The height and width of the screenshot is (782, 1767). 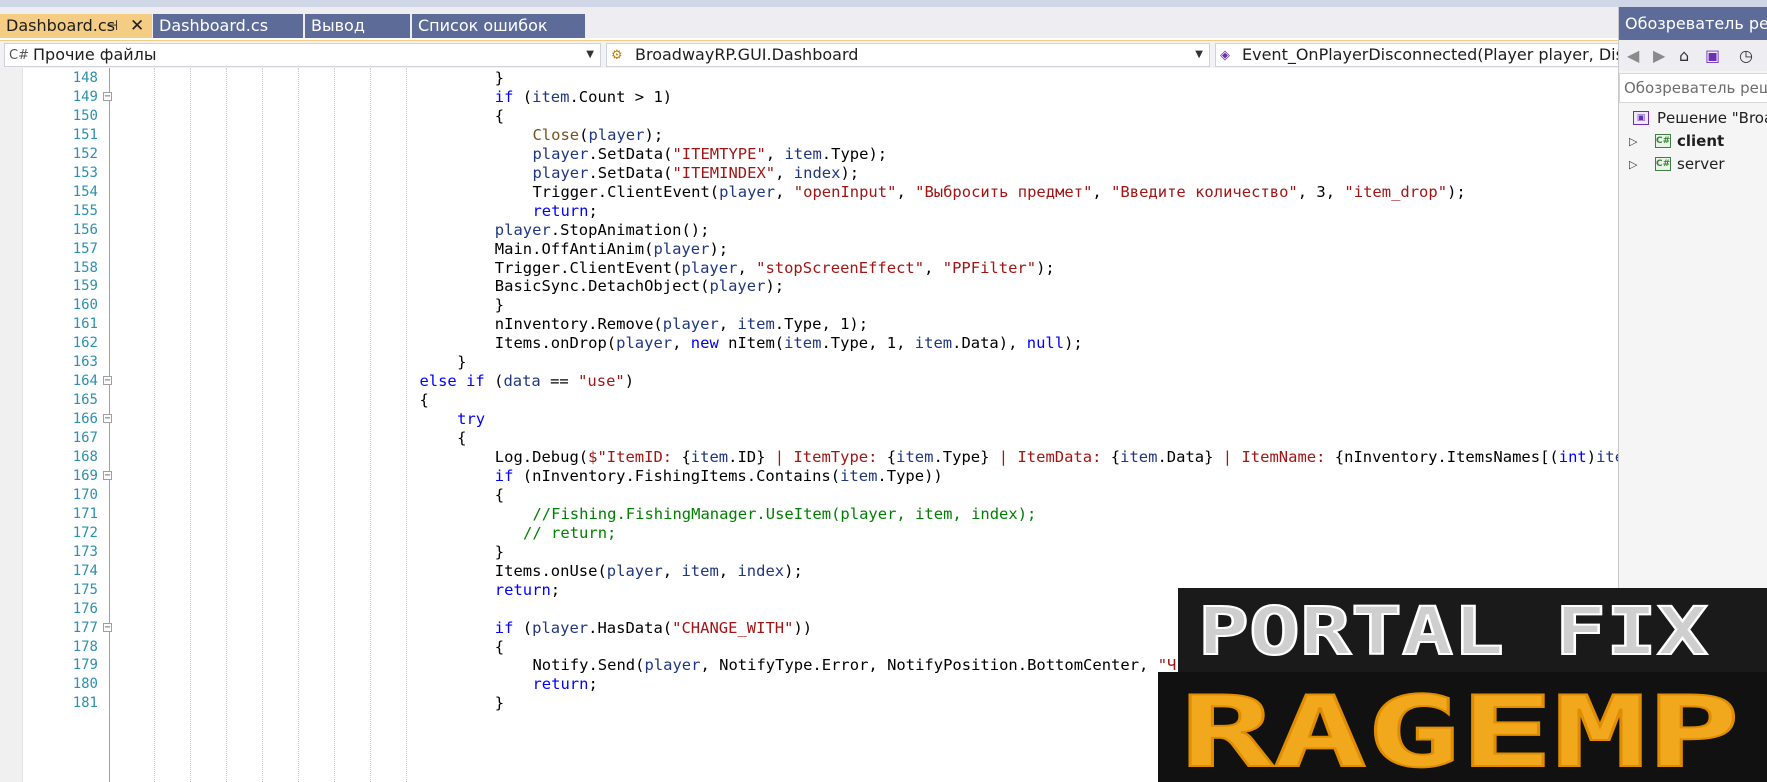 I want to click on pin-icon: ⊣, so click(x=112, y=26).